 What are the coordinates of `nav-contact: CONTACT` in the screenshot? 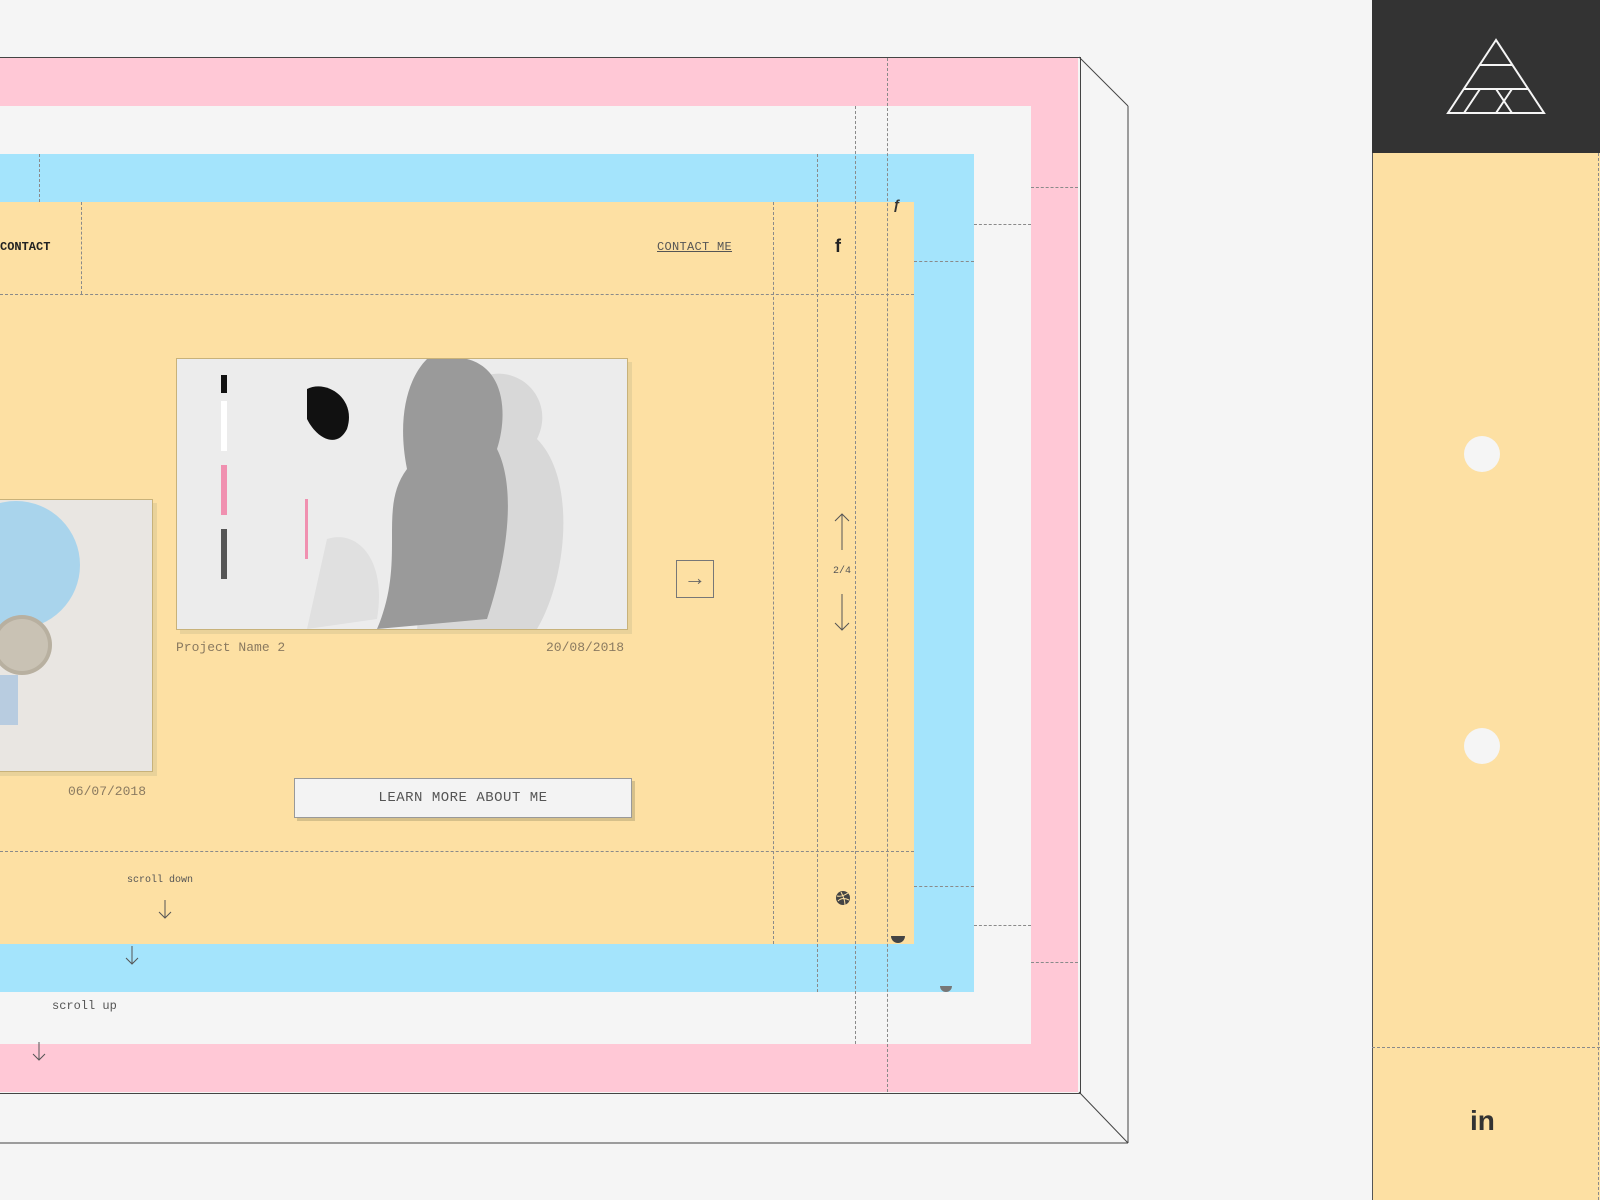 It's located at (25, 247).